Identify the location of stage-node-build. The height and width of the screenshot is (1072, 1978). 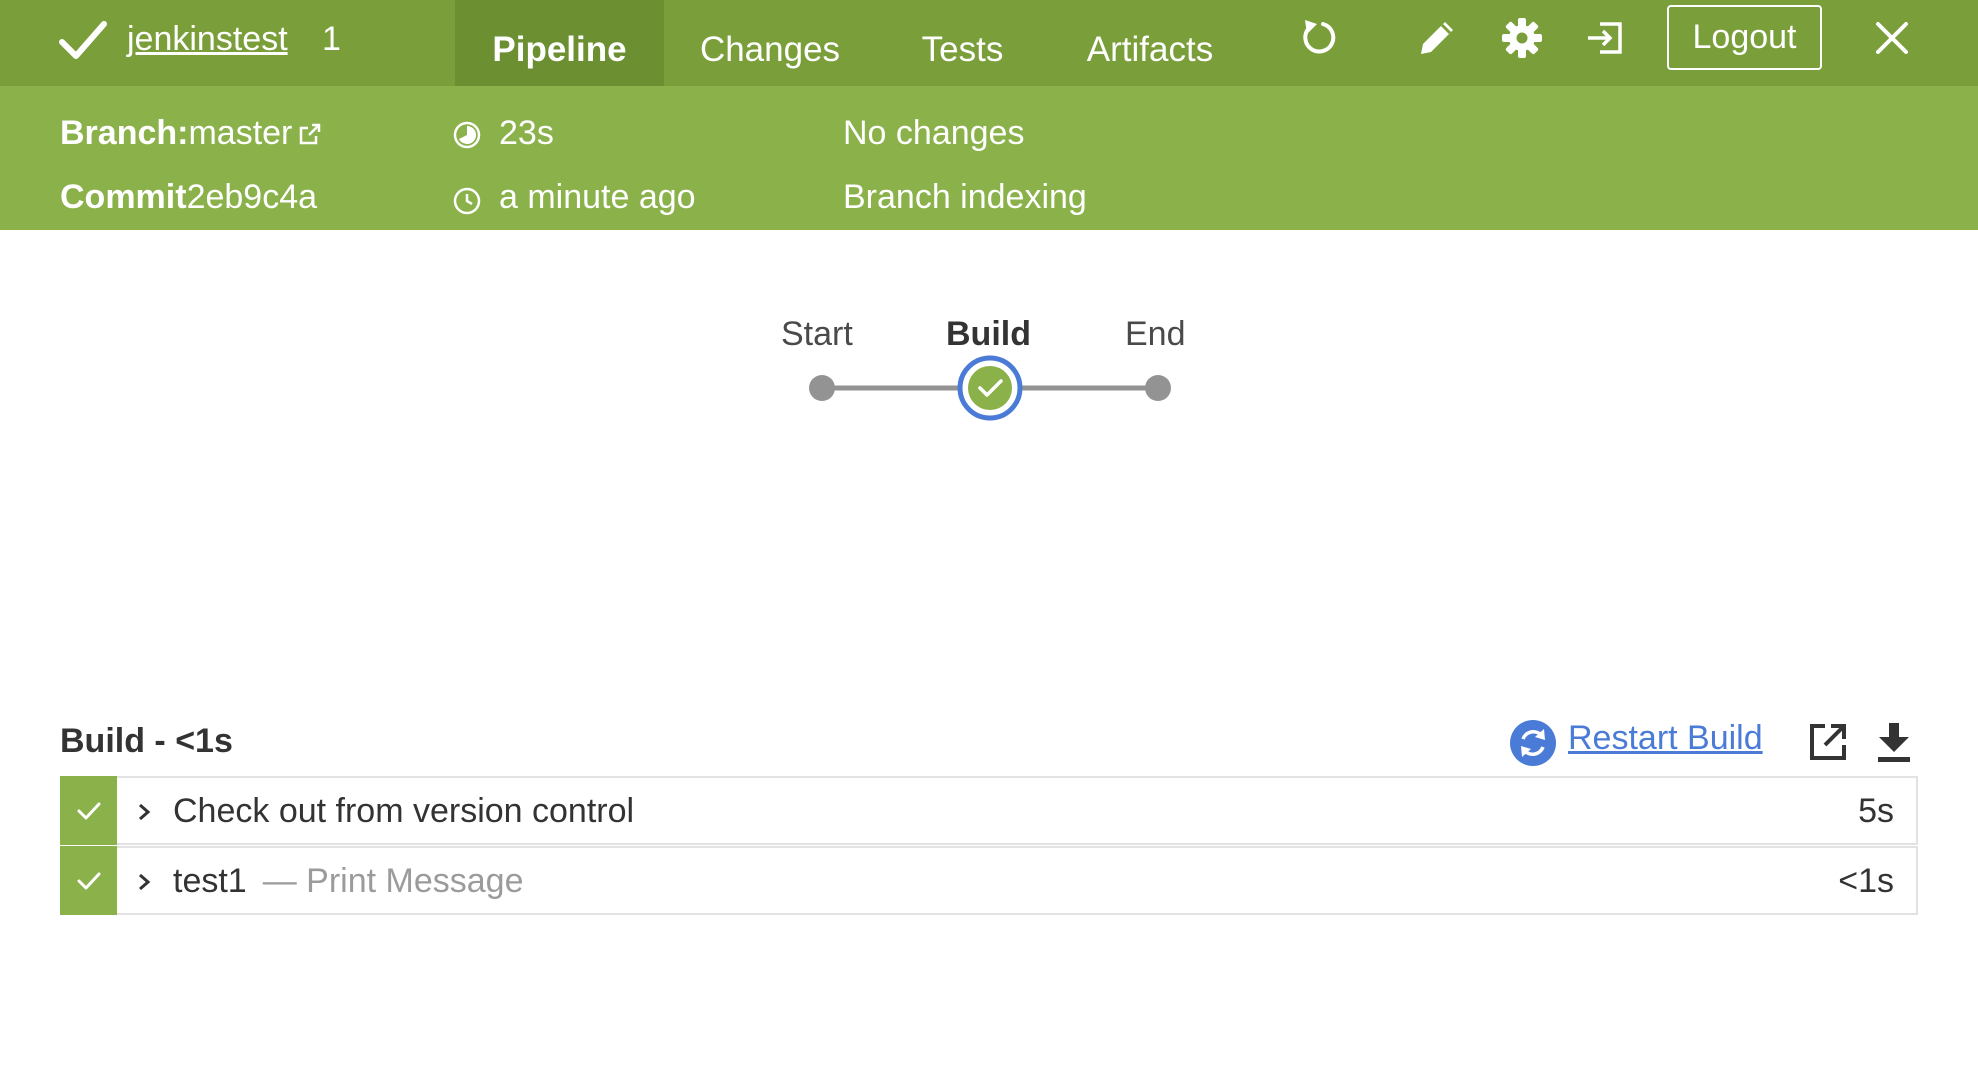
(990, 388).